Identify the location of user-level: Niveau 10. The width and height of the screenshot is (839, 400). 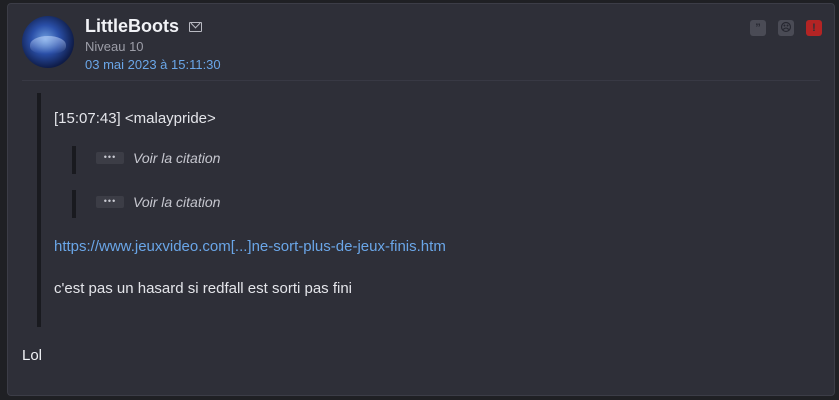
(114, 46).